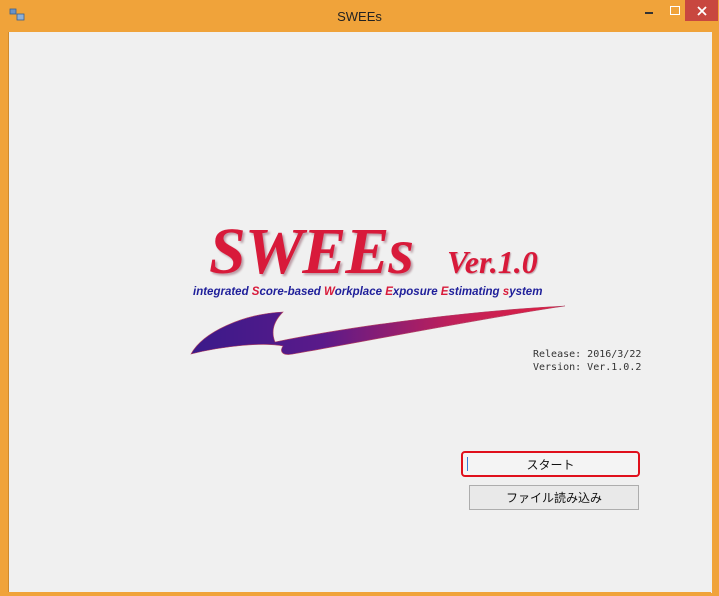 The width and height of the screenshot is (719, 596). Describe the element at coordinates (416, 292) in the screenshot. I see `logo-subtitle-part: xposure` at that location.